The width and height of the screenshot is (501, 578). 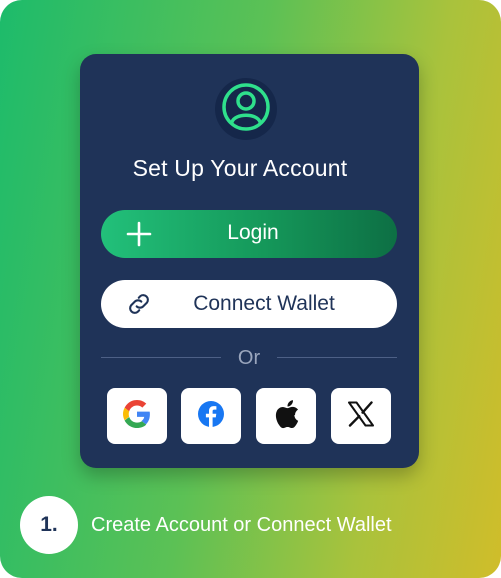 I want to click on x-login-button, so click(x=361, y=416).